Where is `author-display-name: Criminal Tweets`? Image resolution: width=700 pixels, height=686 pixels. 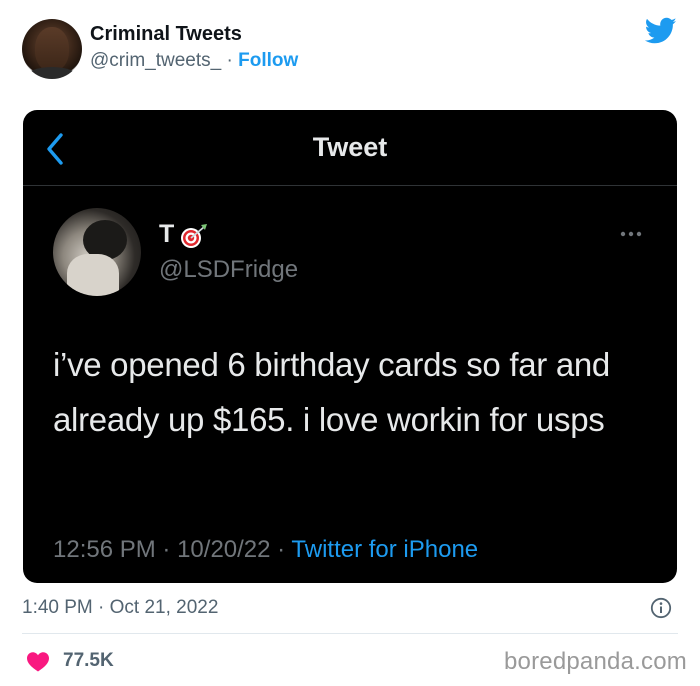
author-display-name: Criminal Tweets is located at coordinates (166, 34).